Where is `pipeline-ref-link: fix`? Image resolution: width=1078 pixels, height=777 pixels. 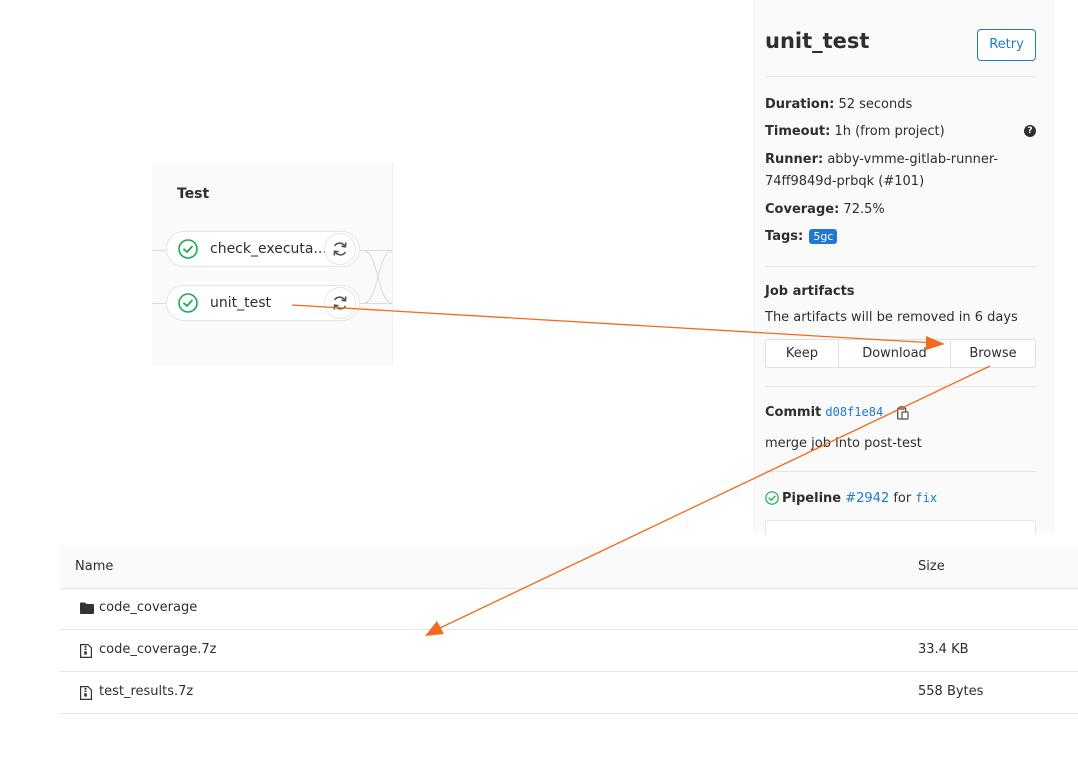 pipeline-ref-link: fix is located at coordinates (926, 498).